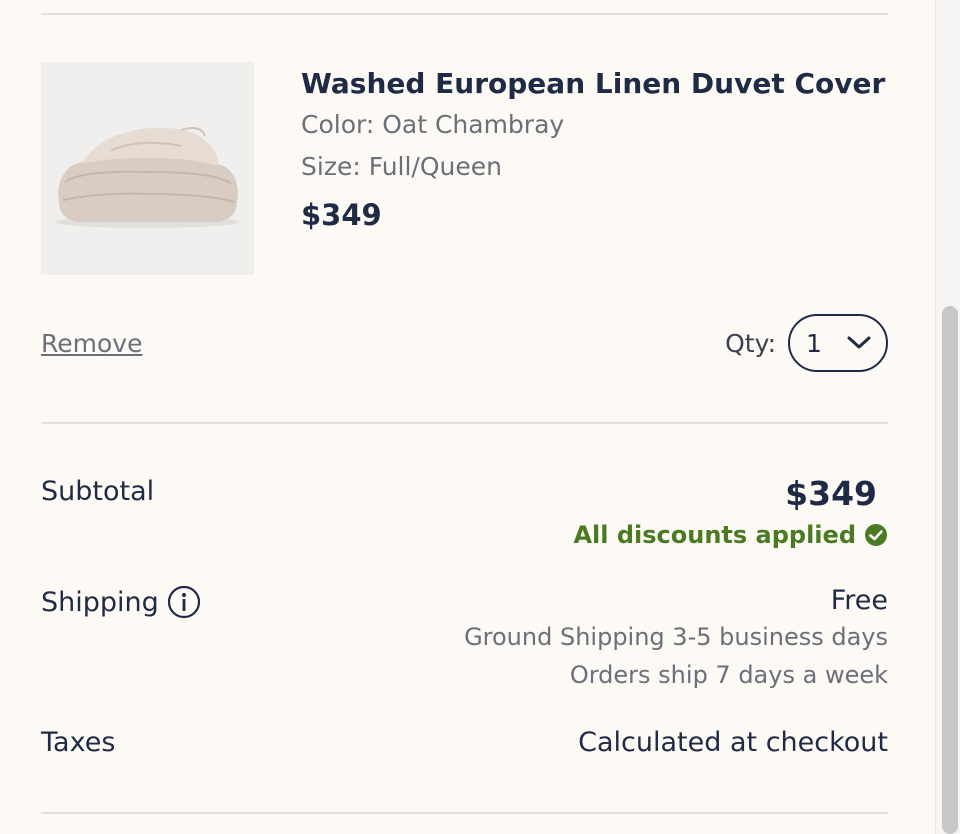 Image resolution: width=960 pixels, height=834 pixels. What do you see at coordinates (714, 535) in the screenshot?
I see `discount-text: All discounts applied` at bounding box center [714, 535].